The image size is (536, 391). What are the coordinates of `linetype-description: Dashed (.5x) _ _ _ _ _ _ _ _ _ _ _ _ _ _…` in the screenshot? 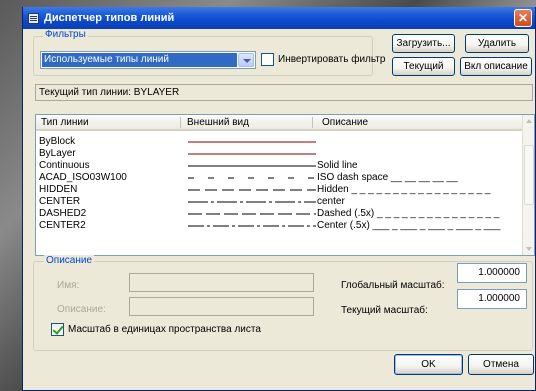 It's located at (408, 213).